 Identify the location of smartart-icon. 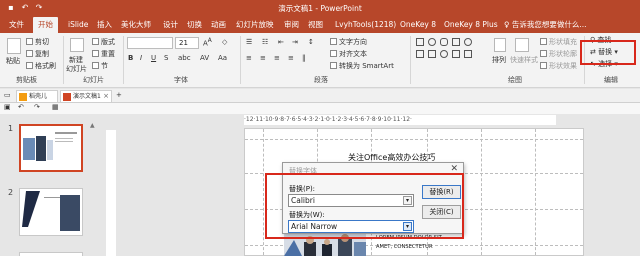
(333, 65).